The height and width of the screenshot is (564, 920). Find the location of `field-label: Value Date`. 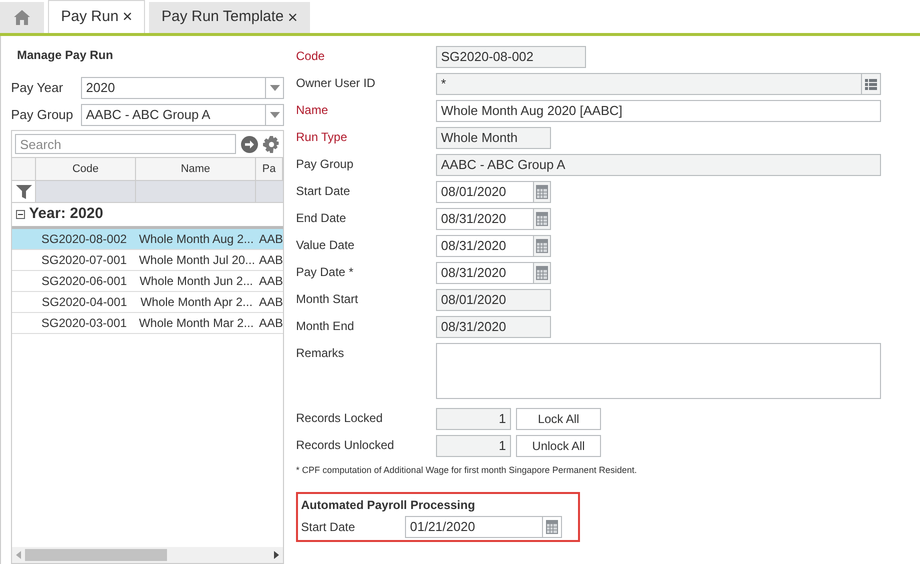

field-label: Value Date is located at coordinates (326, 245).